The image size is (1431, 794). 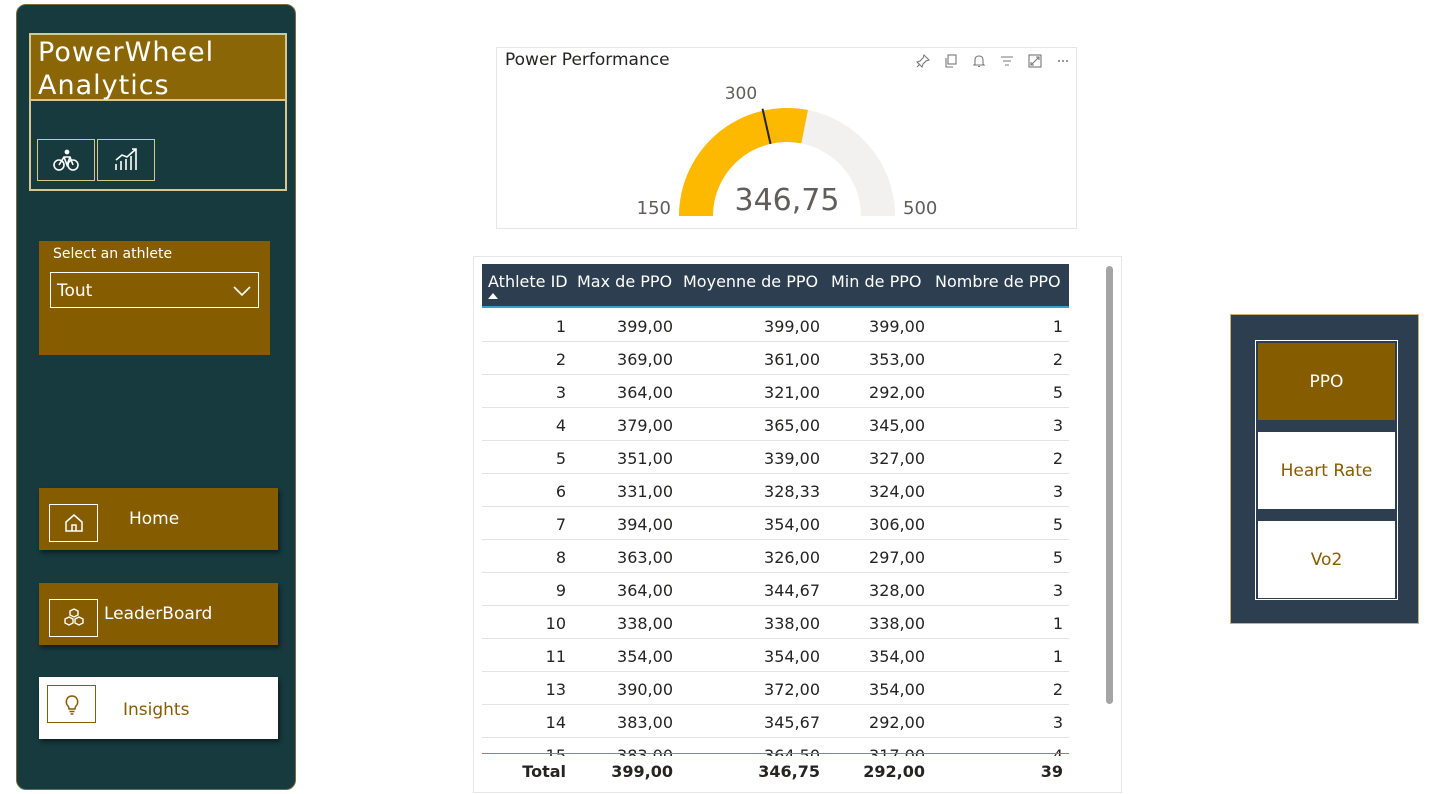 I want to click on expand-icon, so click(x=1035, y=61).